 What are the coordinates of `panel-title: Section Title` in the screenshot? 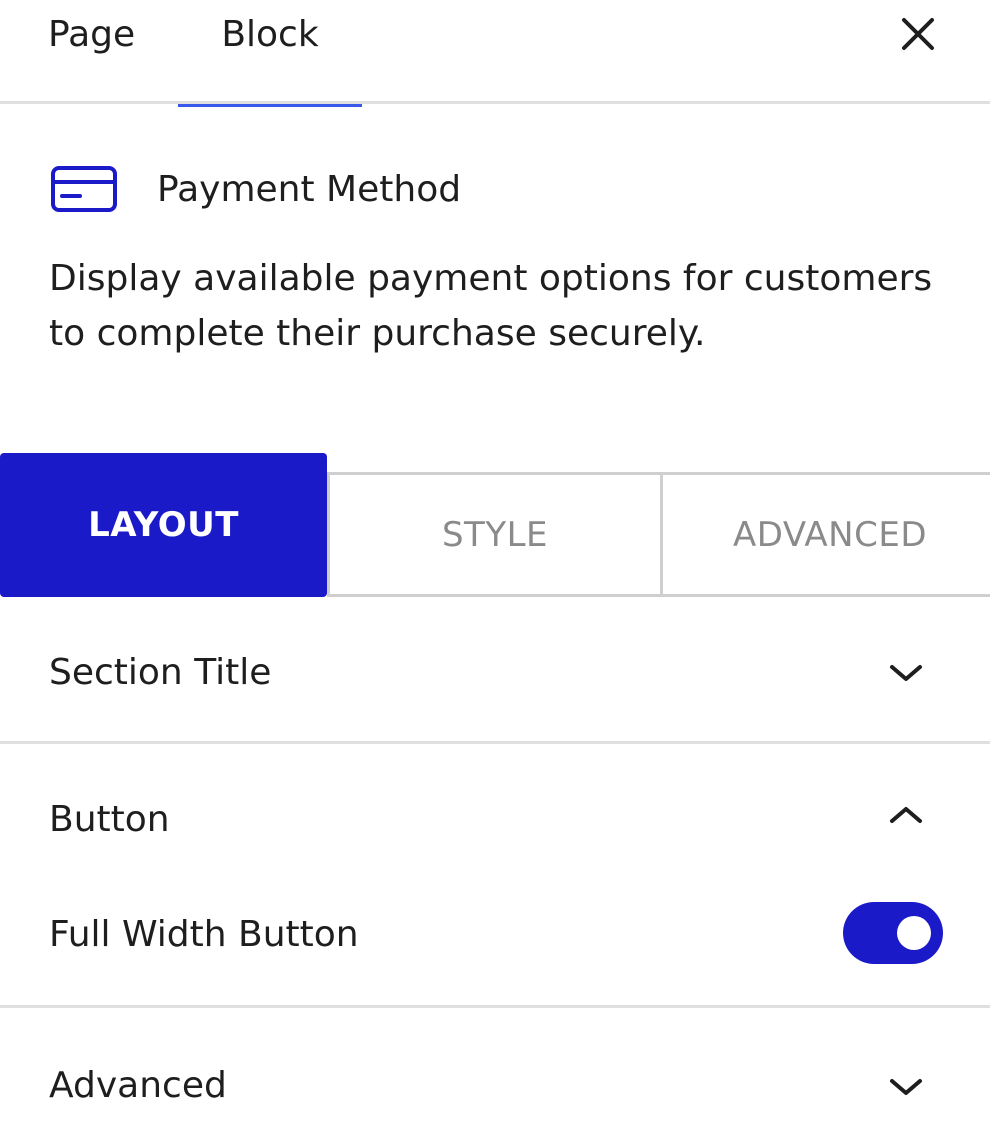 It's located at (160, 672).